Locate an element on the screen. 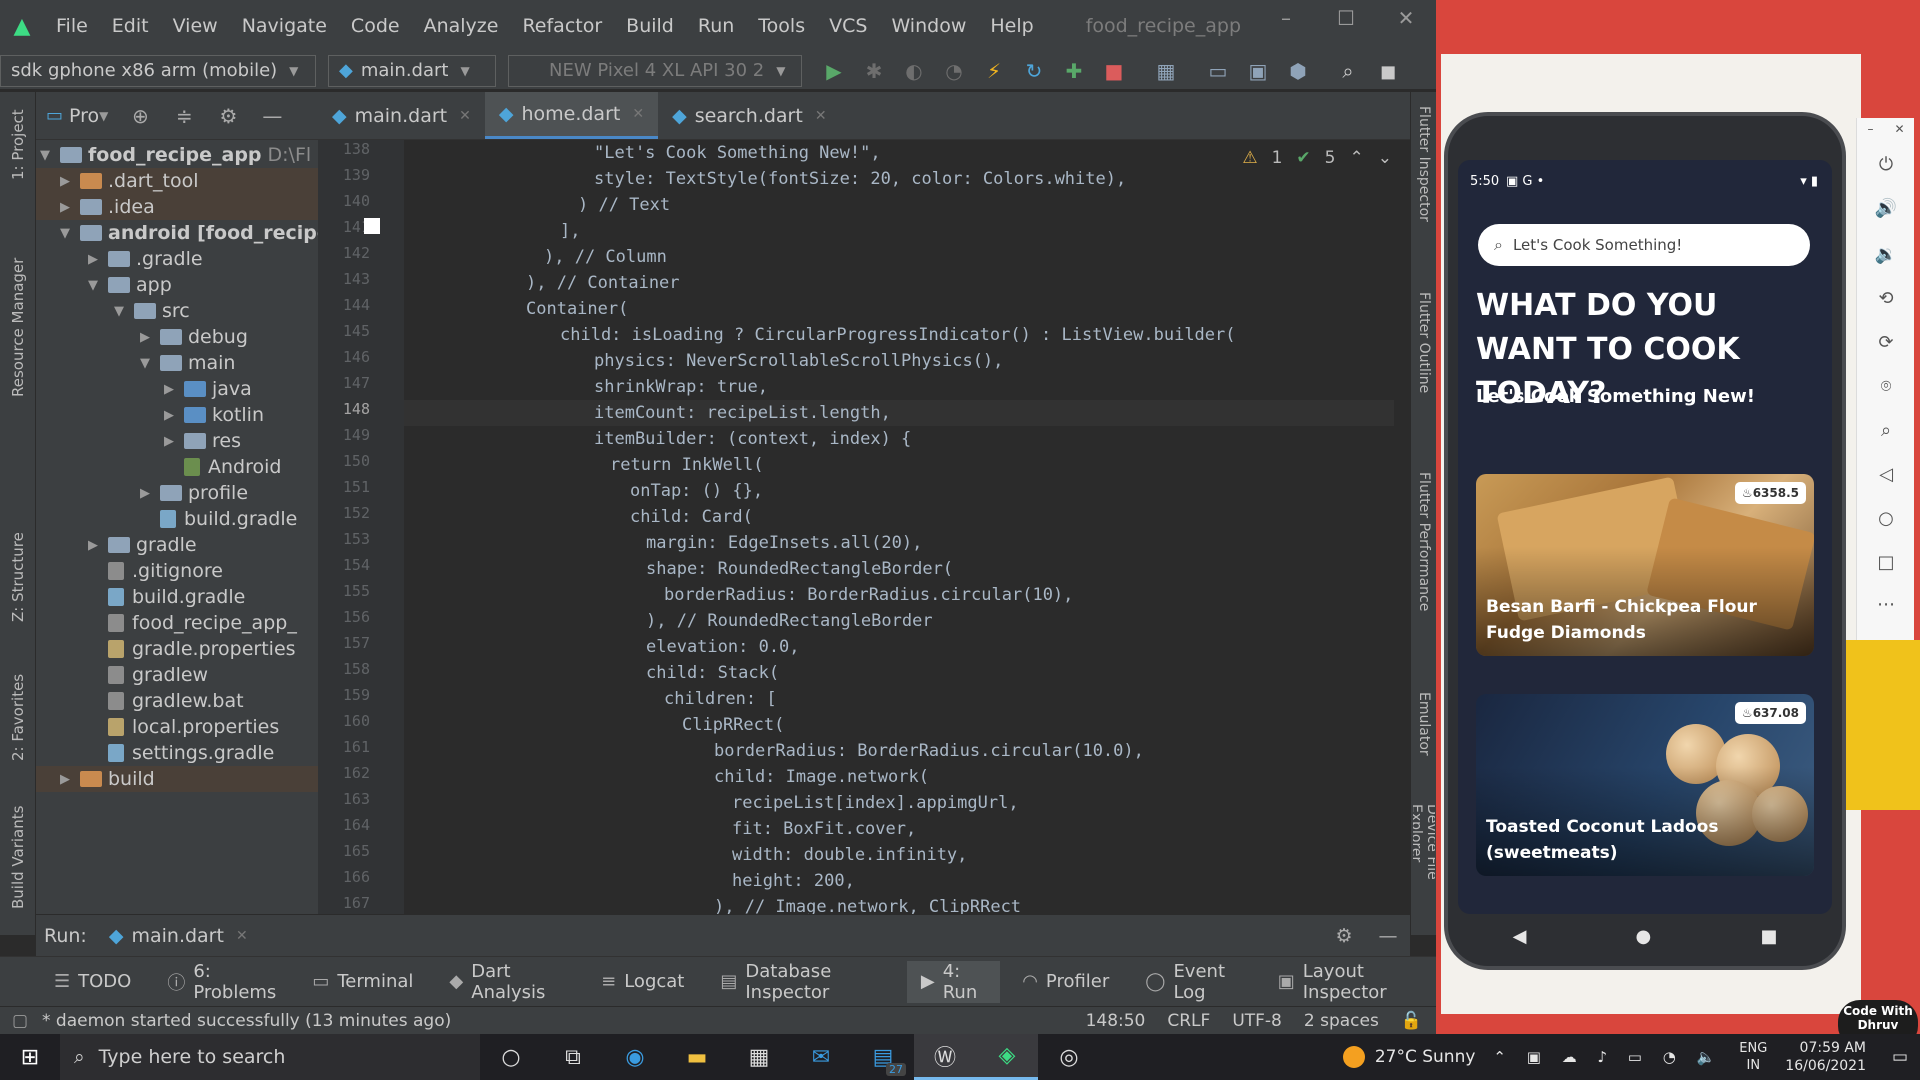 Image resolution: width=1920 pixels, height=1080 pixels. tree-item: gradlew.bat is located at coordinates (140, 701).